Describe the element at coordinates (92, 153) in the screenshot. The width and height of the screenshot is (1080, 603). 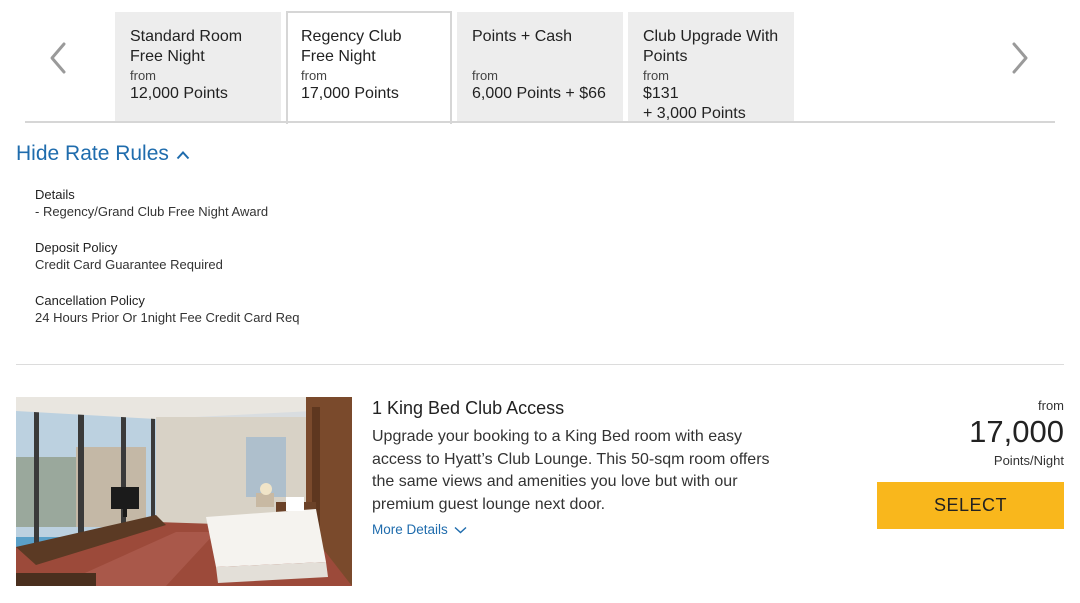
I see `rules-toggle-label: Hide Rate Rules` at that location.